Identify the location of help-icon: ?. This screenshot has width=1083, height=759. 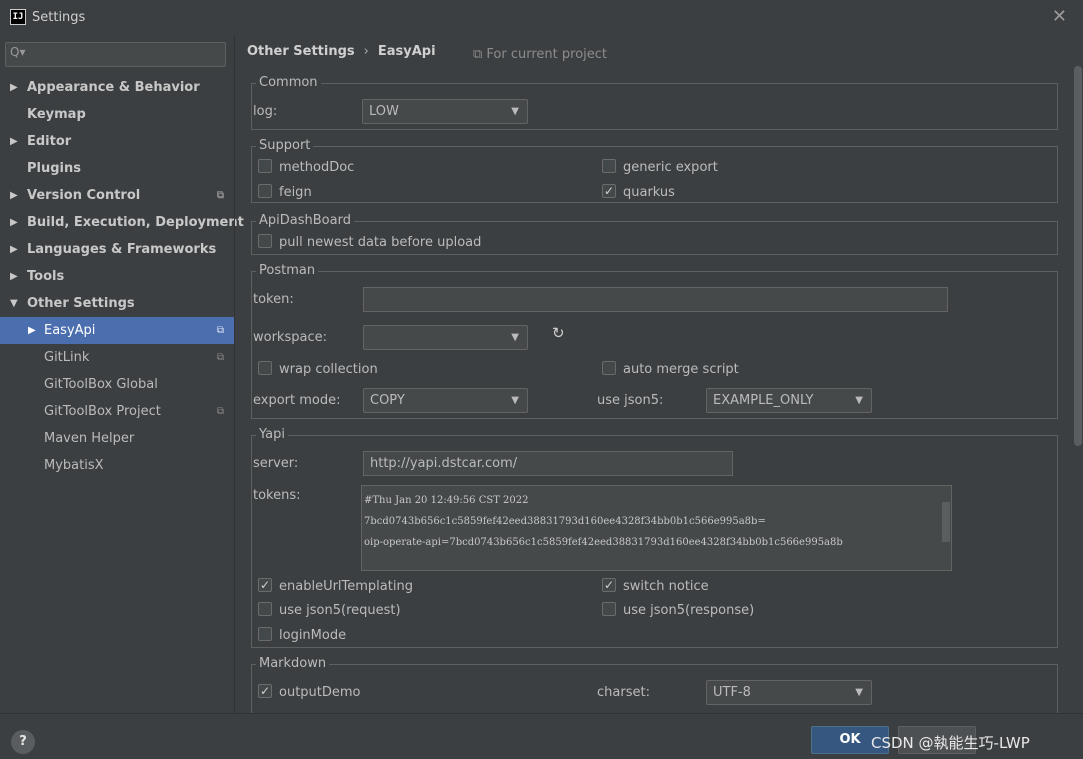
(23, 742).